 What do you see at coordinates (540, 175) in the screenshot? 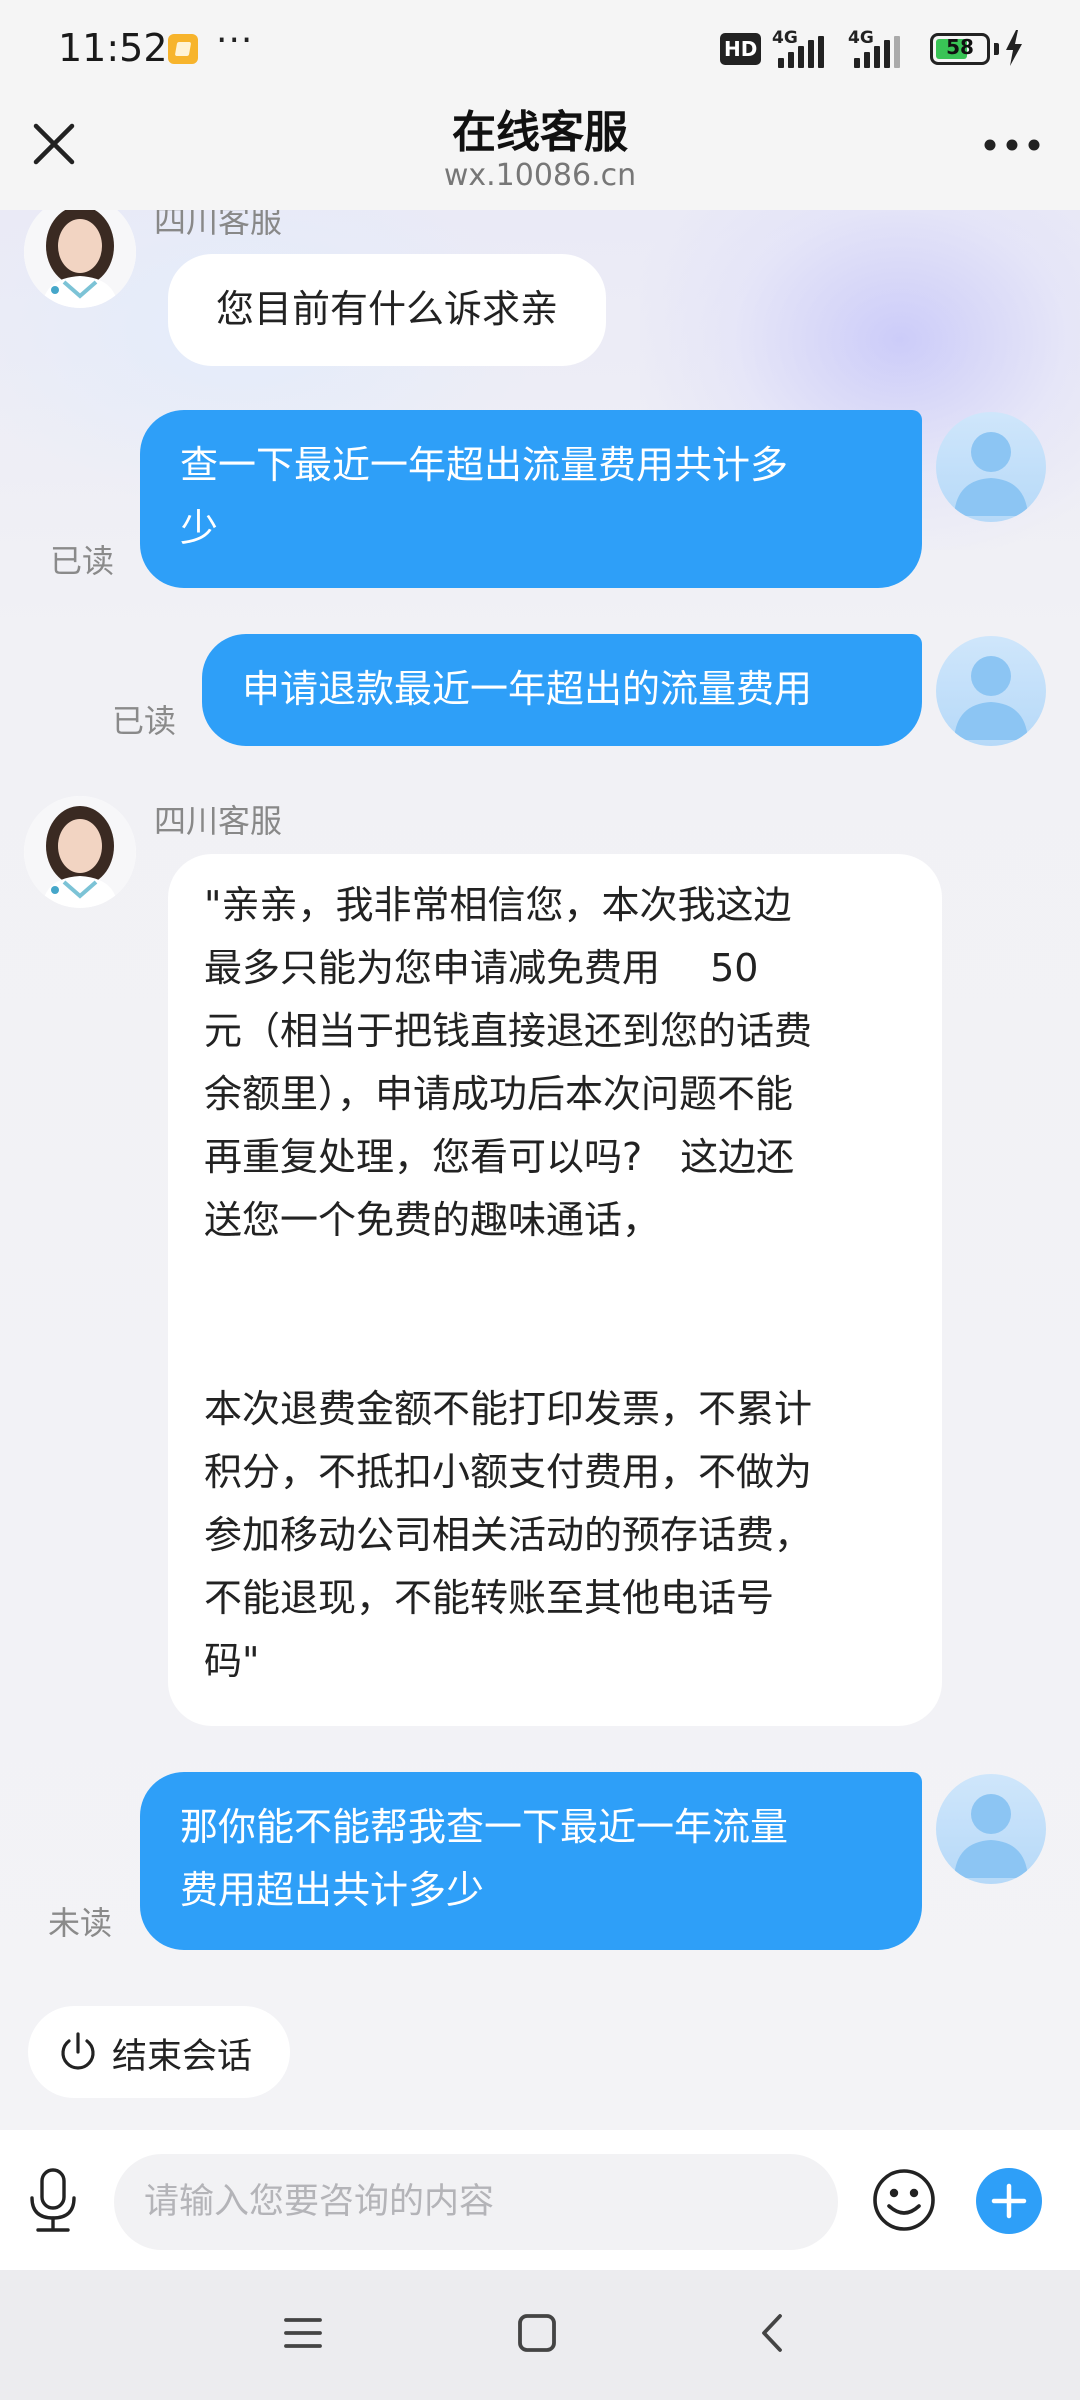
I see `page-url: wx.10086.cn` at bounding box center [540, 175].